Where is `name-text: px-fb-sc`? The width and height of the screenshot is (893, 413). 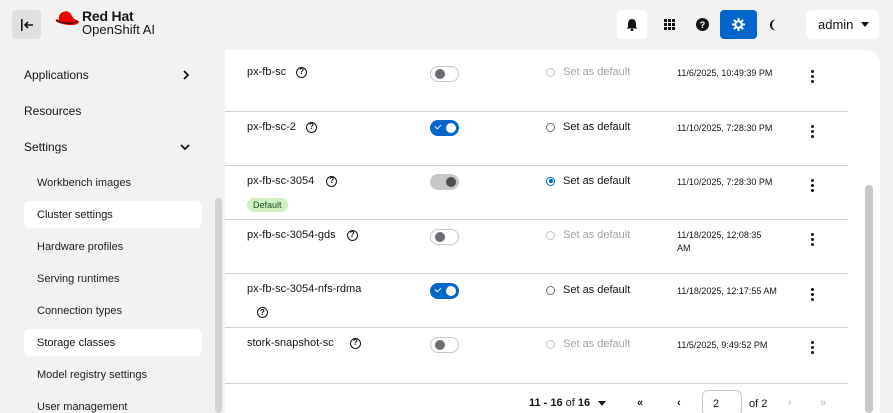
name-text: px-fb-sc is located at coordinates (267, 72).